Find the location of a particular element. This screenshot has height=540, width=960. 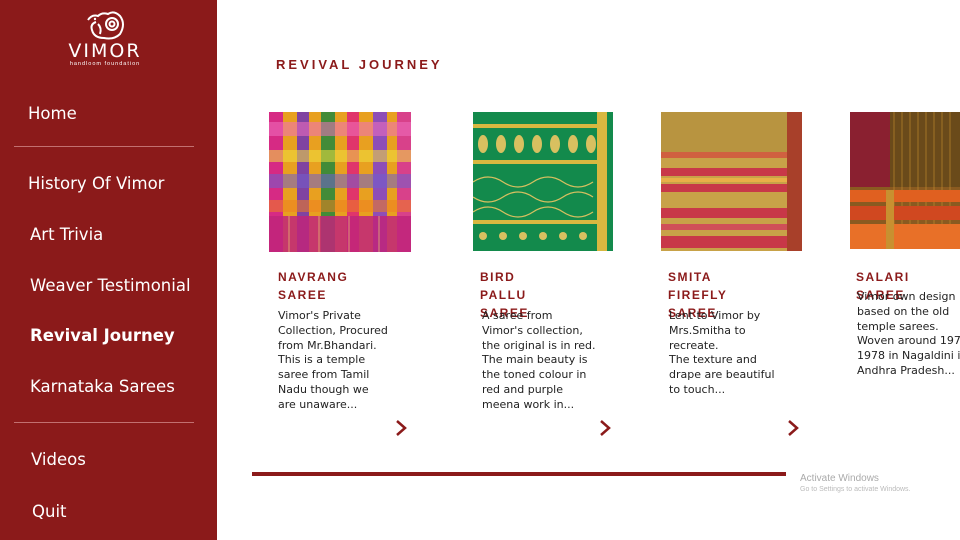

nav-videos: Videos is located at coordinates (58, 459).